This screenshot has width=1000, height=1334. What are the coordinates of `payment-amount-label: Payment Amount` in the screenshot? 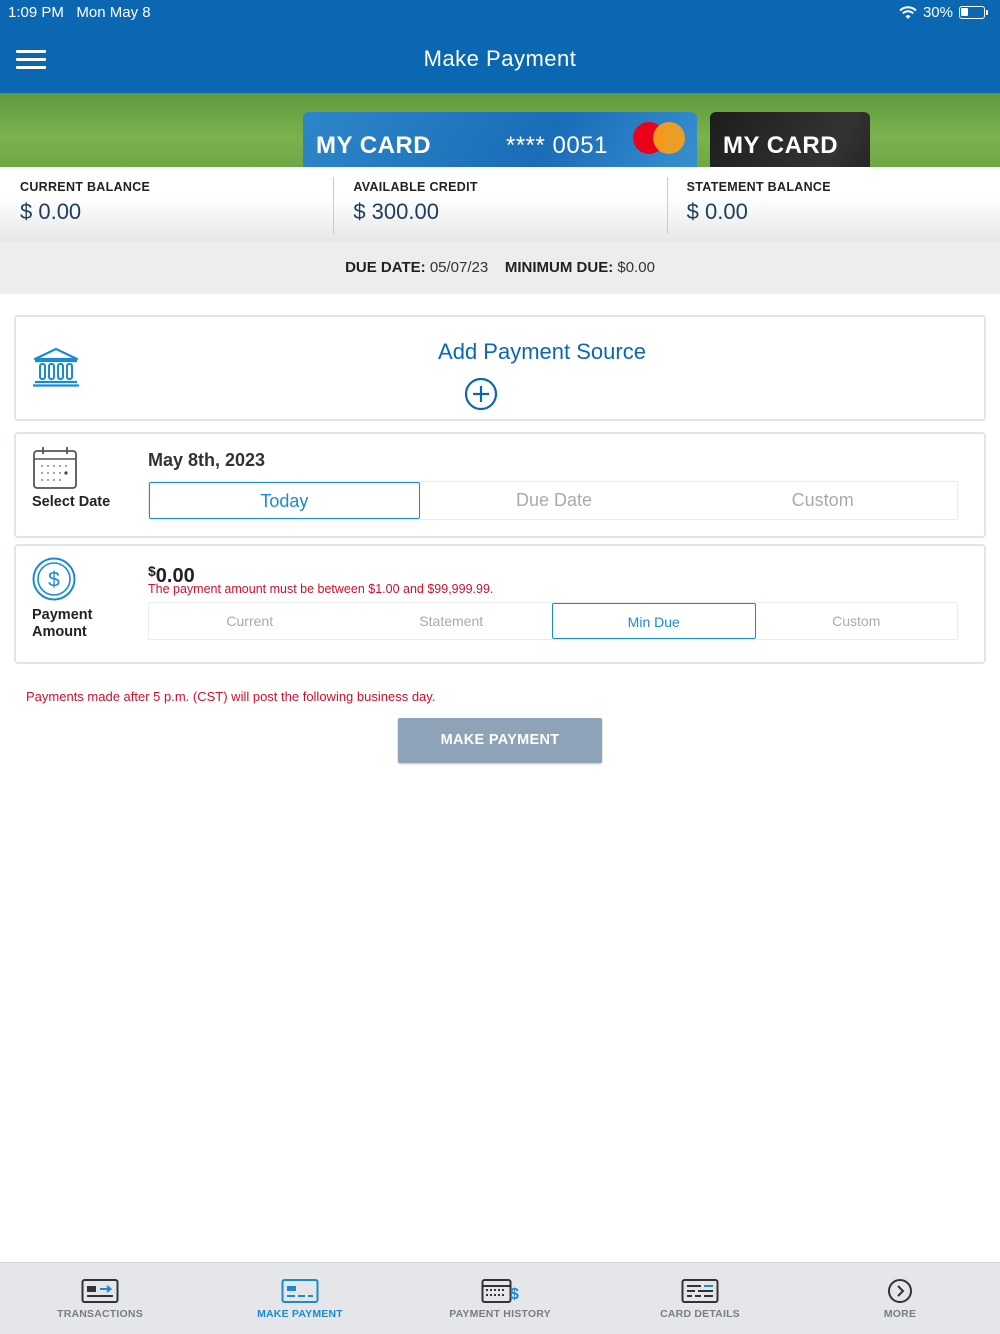 It's located at (62, 624).